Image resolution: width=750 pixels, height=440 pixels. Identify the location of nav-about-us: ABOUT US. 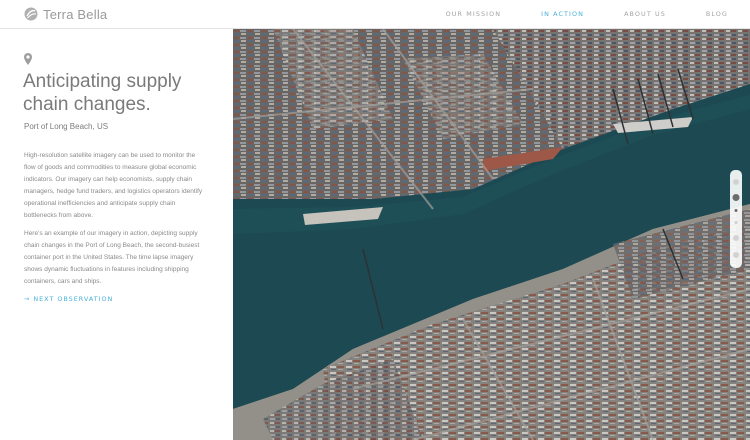
(645, 14).